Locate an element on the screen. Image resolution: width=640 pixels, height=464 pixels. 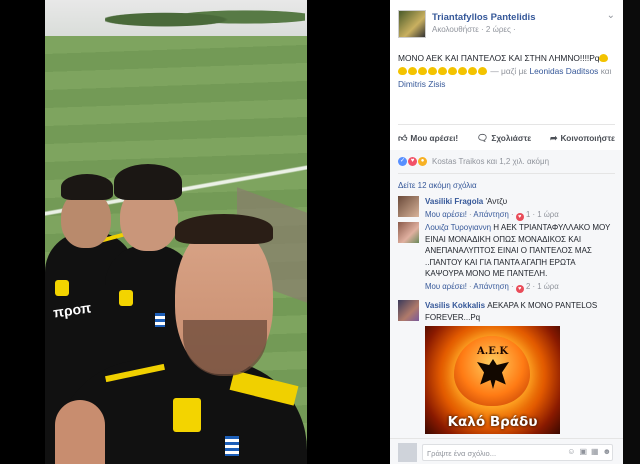
post-actions: 👍︎ Μου αρέσει! 🗨︎ Σχολιάστε ➦ Κοινοποιήστε is located at coordinates (506, 138).